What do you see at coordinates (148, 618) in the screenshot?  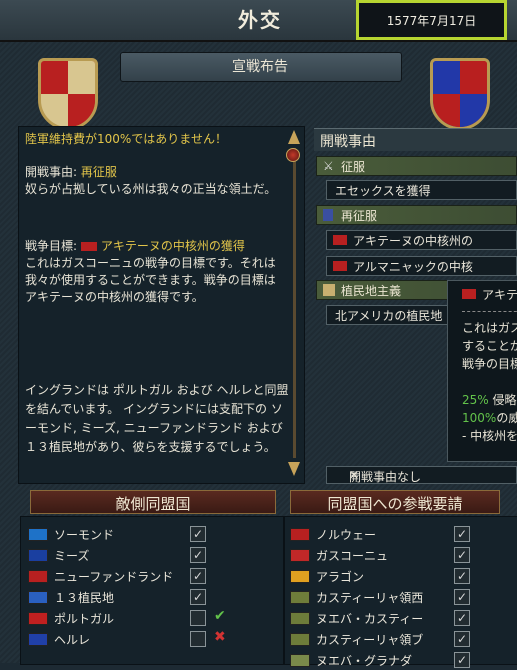 I see `ally-row: ポルトガル ✔` at bounding box center [148, 618].